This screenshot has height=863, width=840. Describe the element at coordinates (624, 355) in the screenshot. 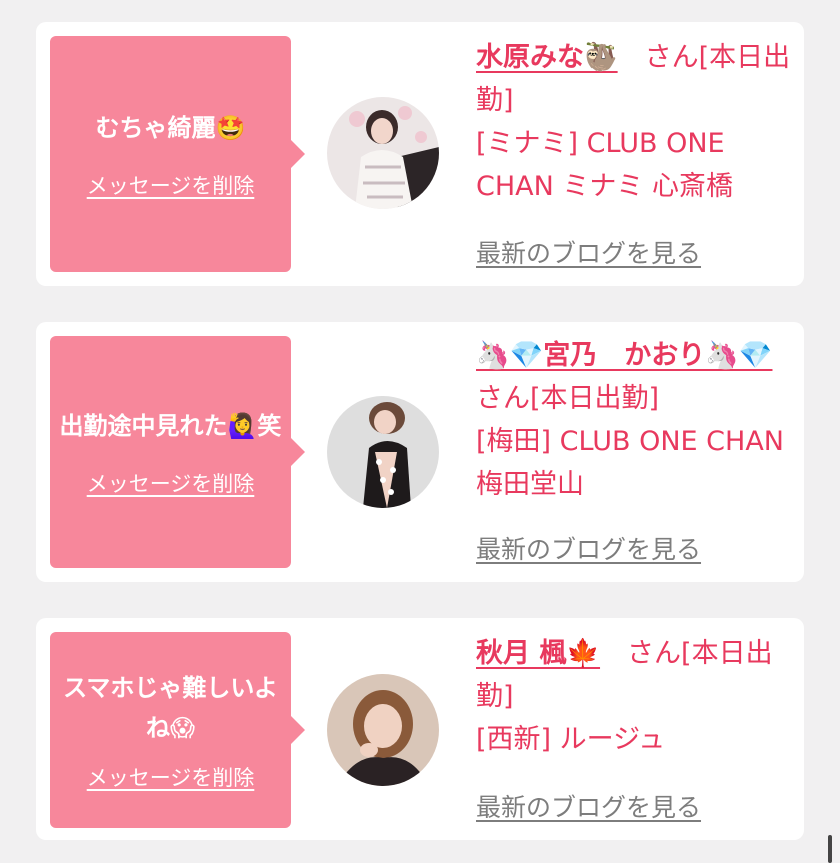

I see `girl-name-link: 🦄💎宮乃 かおり🦄💎` at that location.